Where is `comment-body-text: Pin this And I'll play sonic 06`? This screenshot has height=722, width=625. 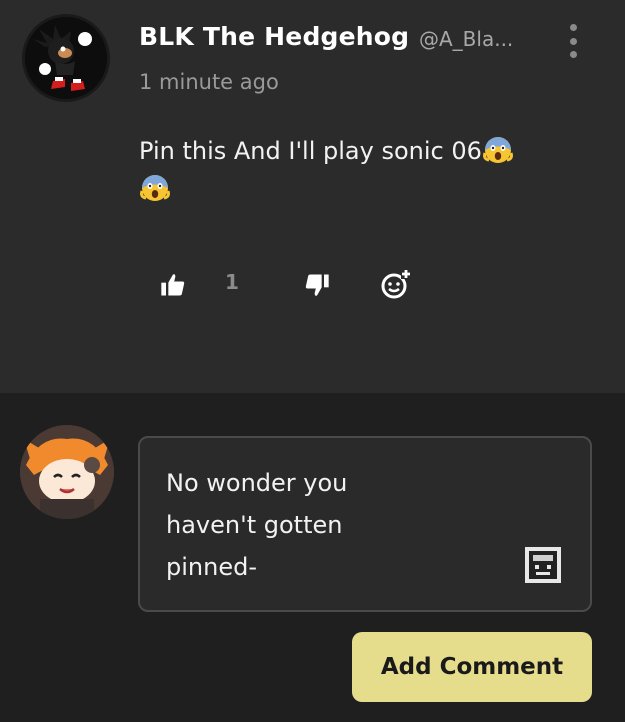
comment-body-text: Pin this And I'll play sonic 06 is located at coordinates (310, 151).